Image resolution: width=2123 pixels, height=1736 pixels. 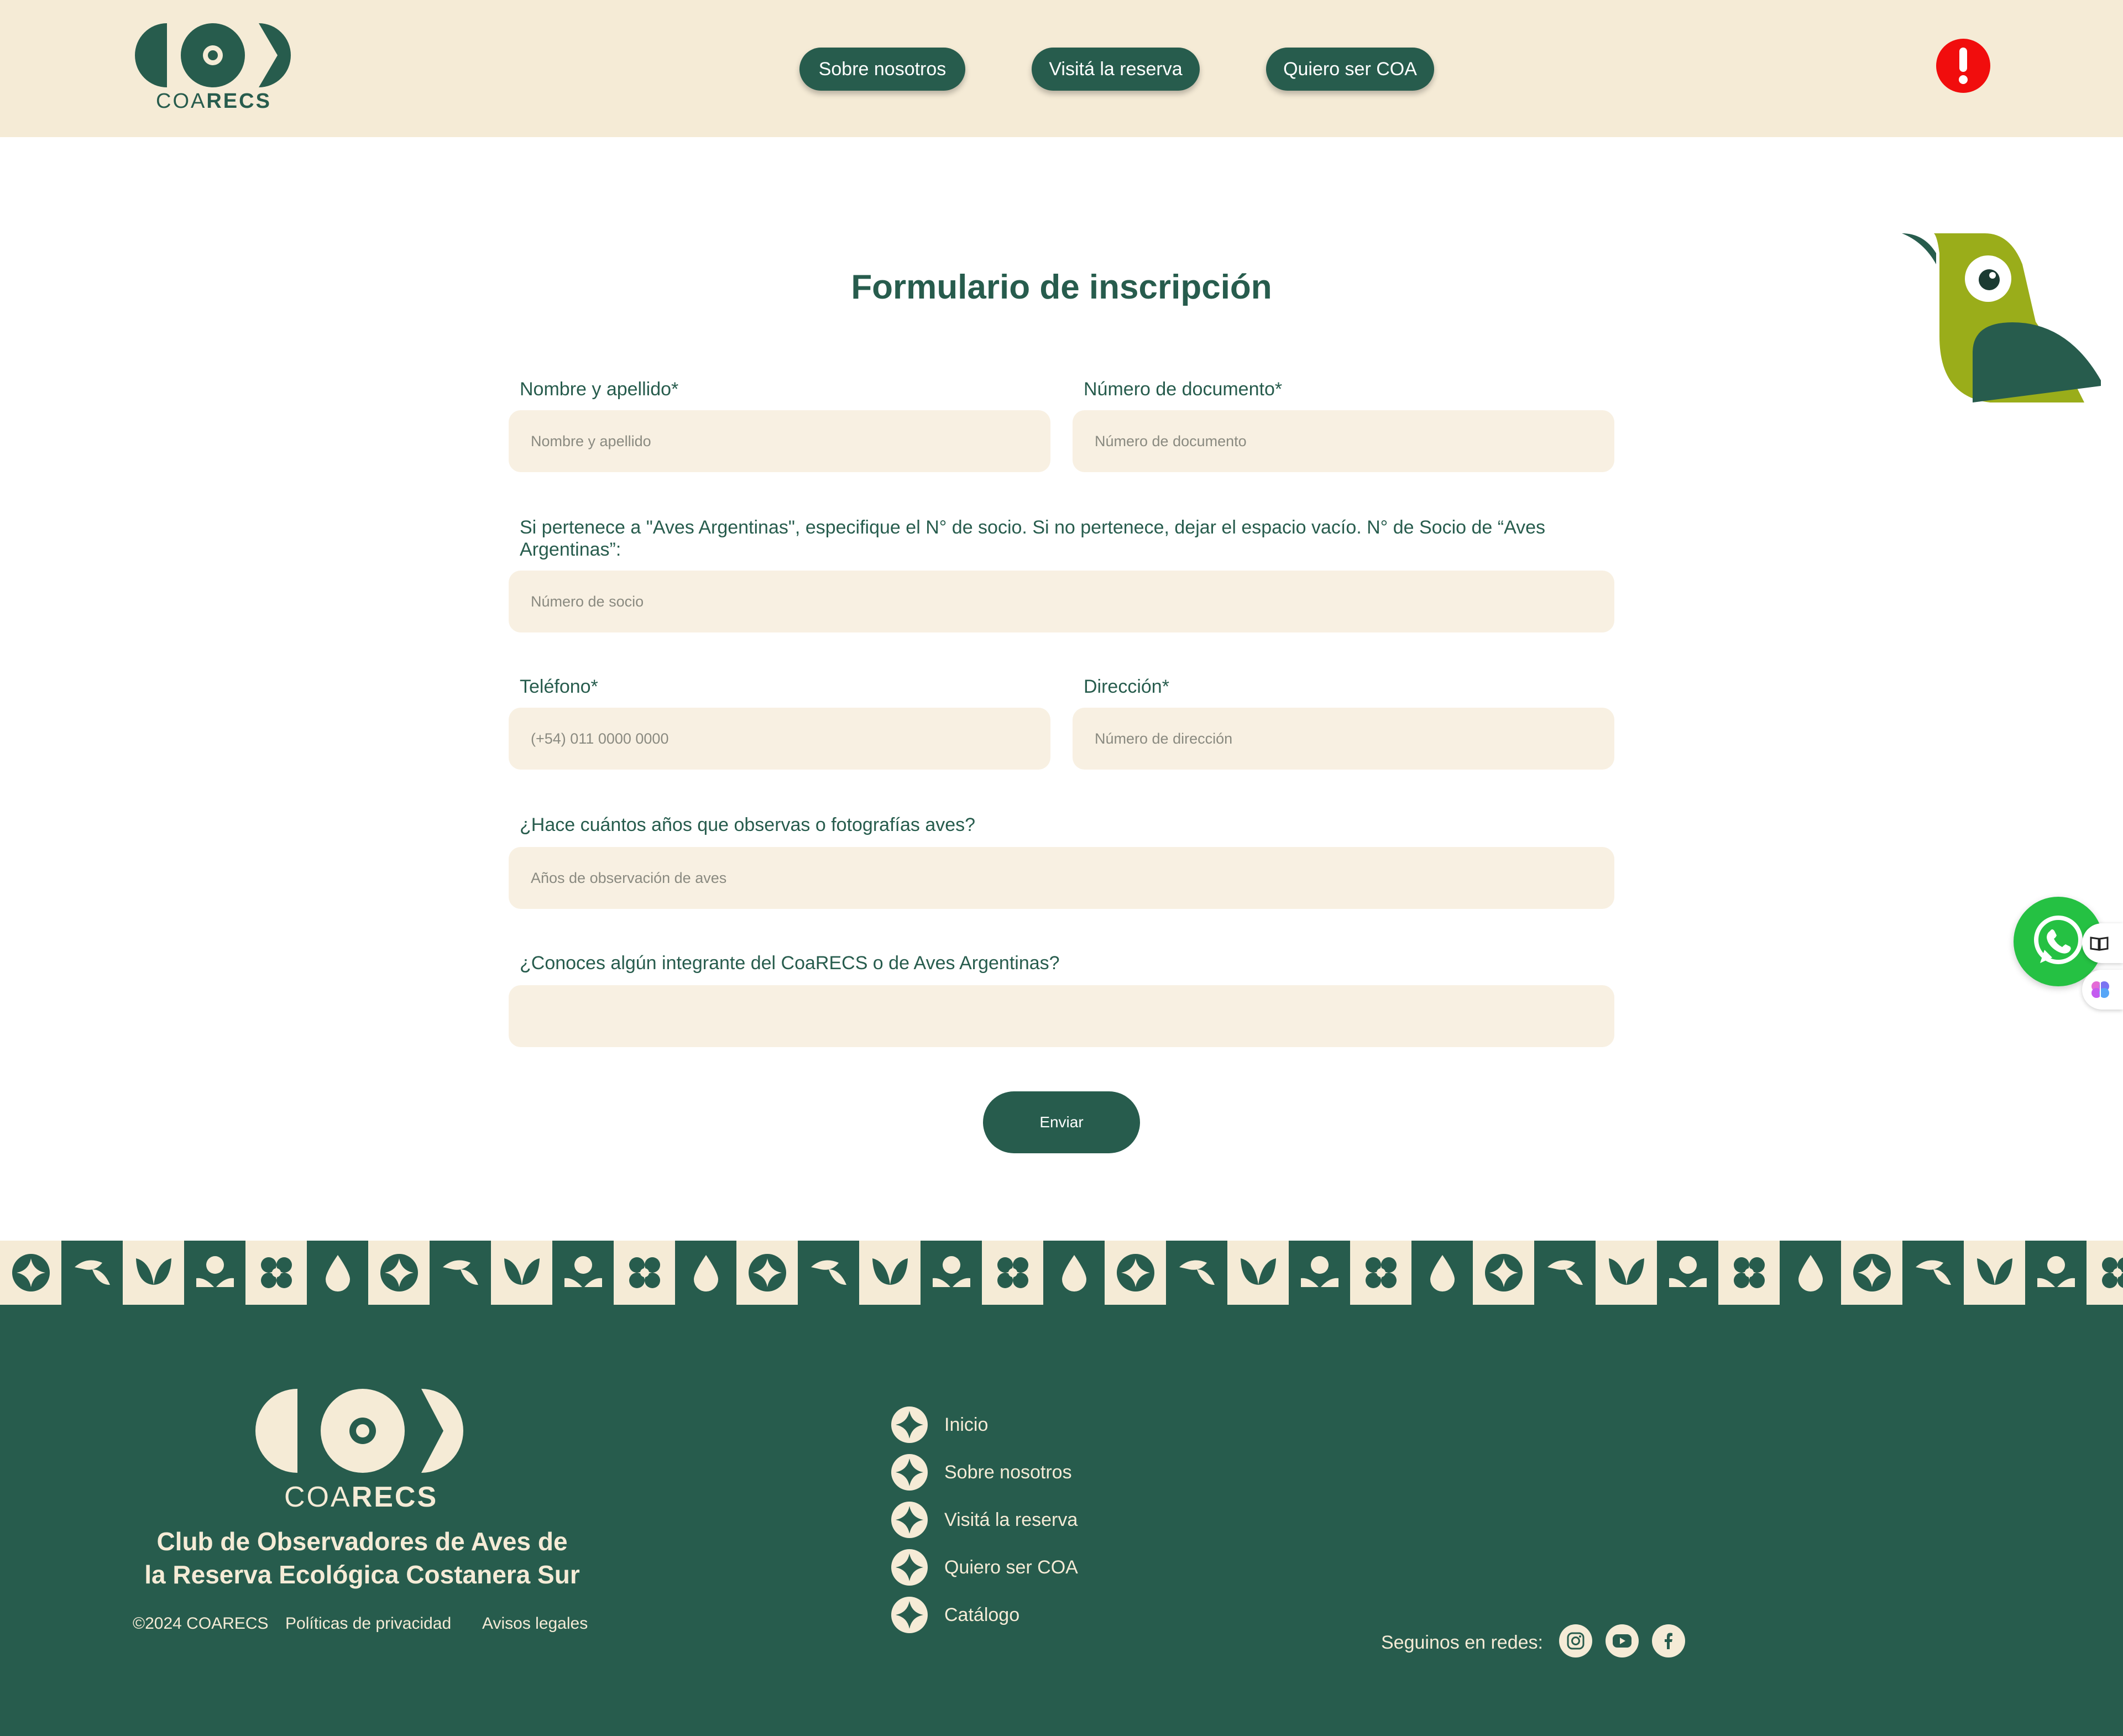 I want to click on footer-nav-quiero-ser-coa: Quiero ser COA, so click(x=984, y=1567).